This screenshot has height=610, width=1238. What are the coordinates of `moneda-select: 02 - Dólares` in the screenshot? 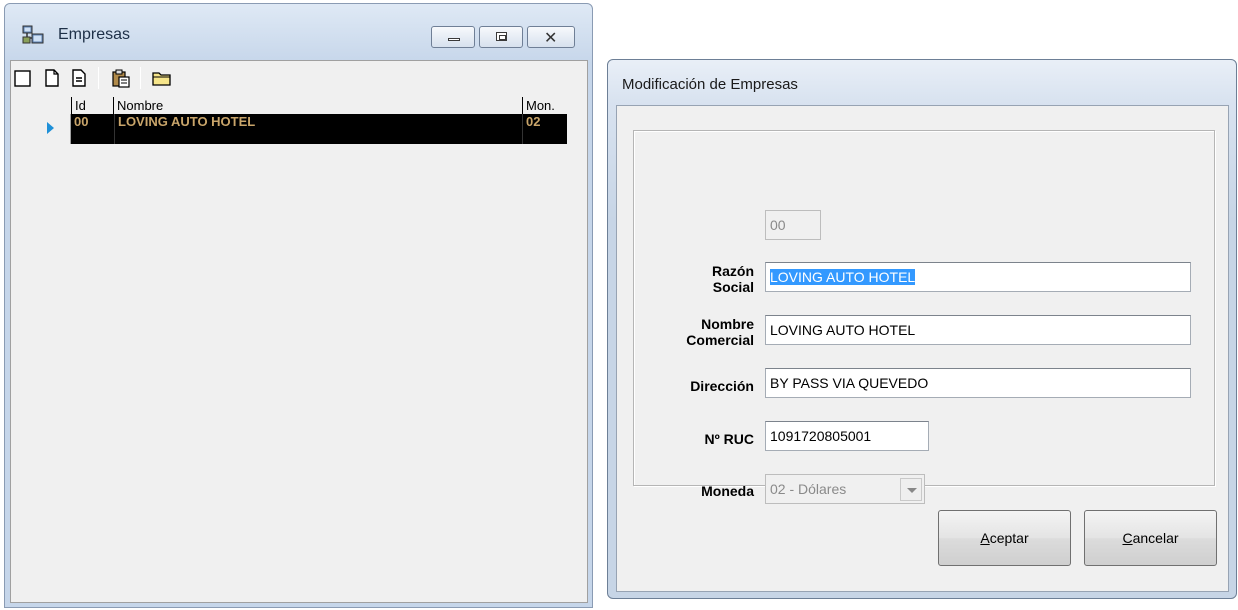 It's located at (845, 489).